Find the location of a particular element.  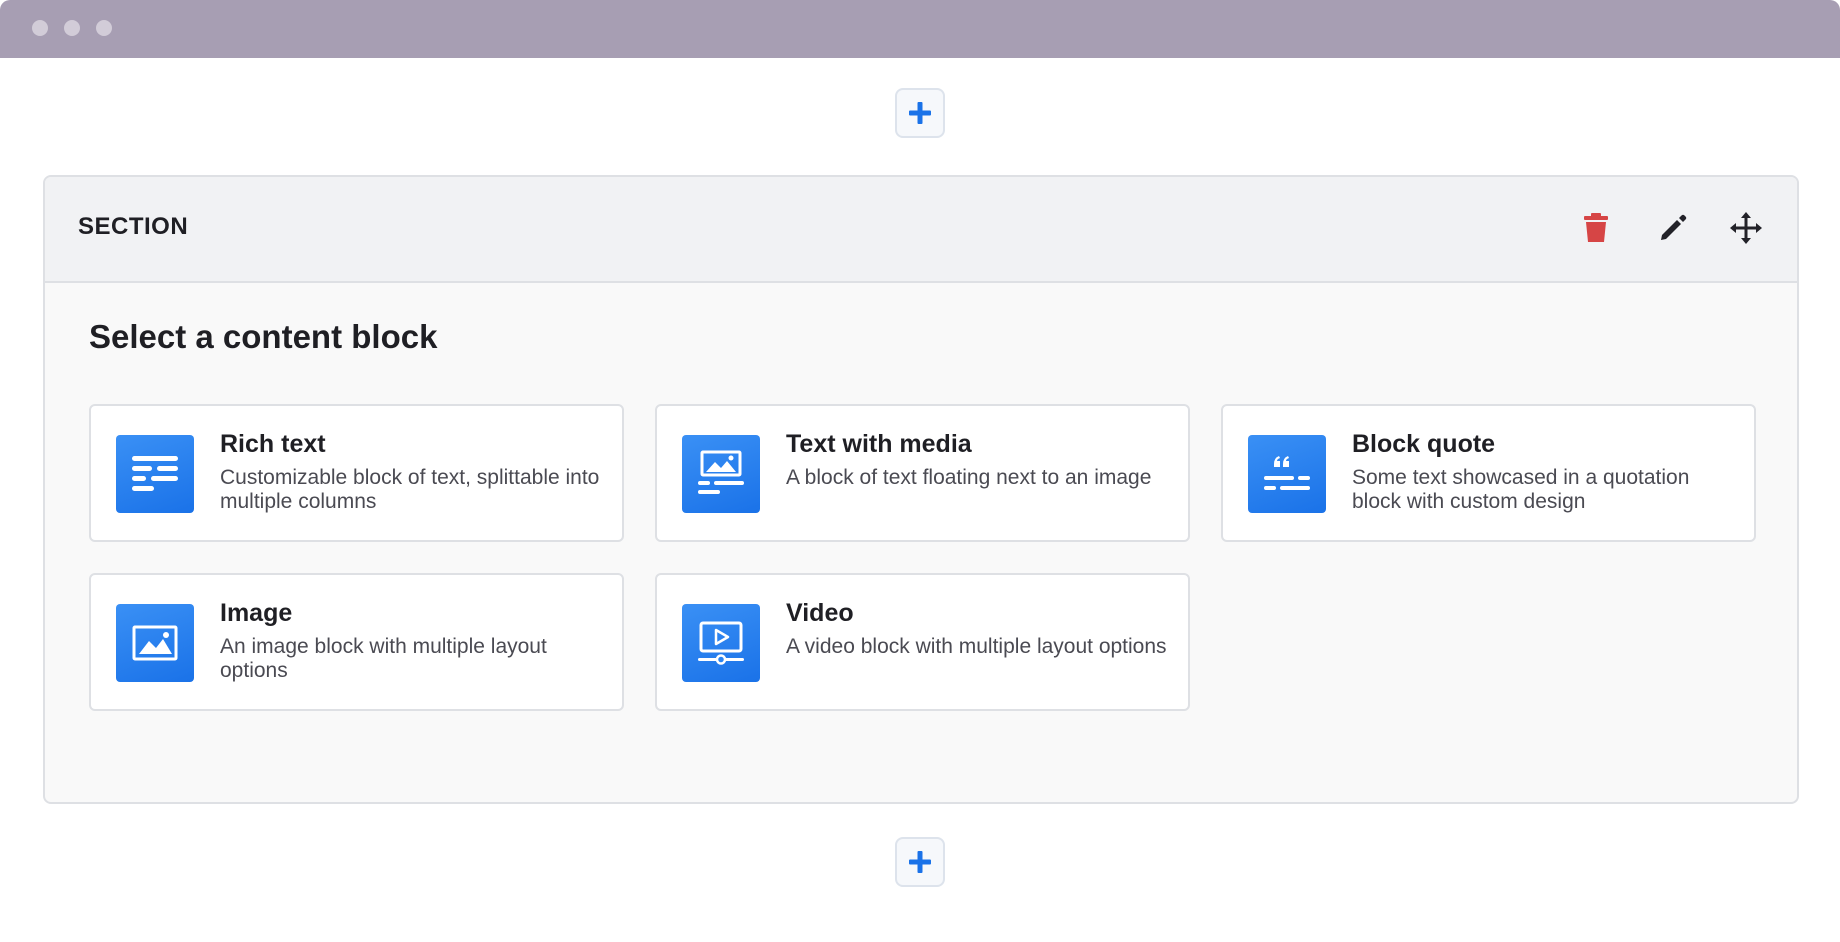

text-with-media-icon is located at coordinates (721, 474).